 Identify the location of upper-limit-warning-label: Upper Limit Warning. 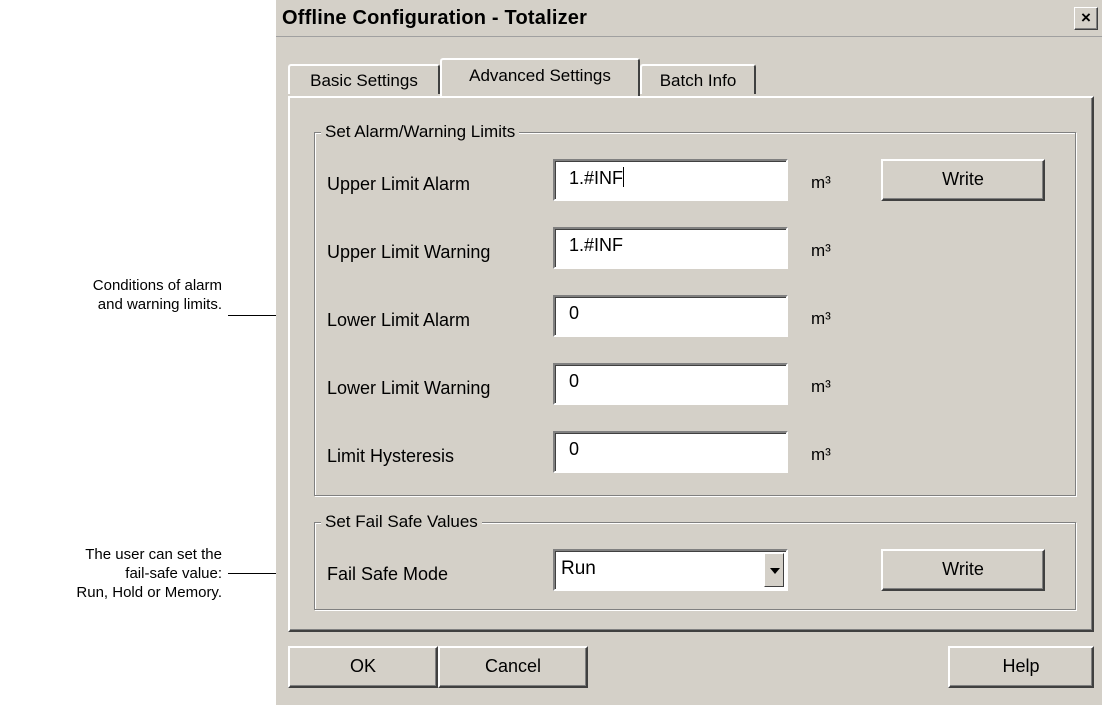
(409, 252).